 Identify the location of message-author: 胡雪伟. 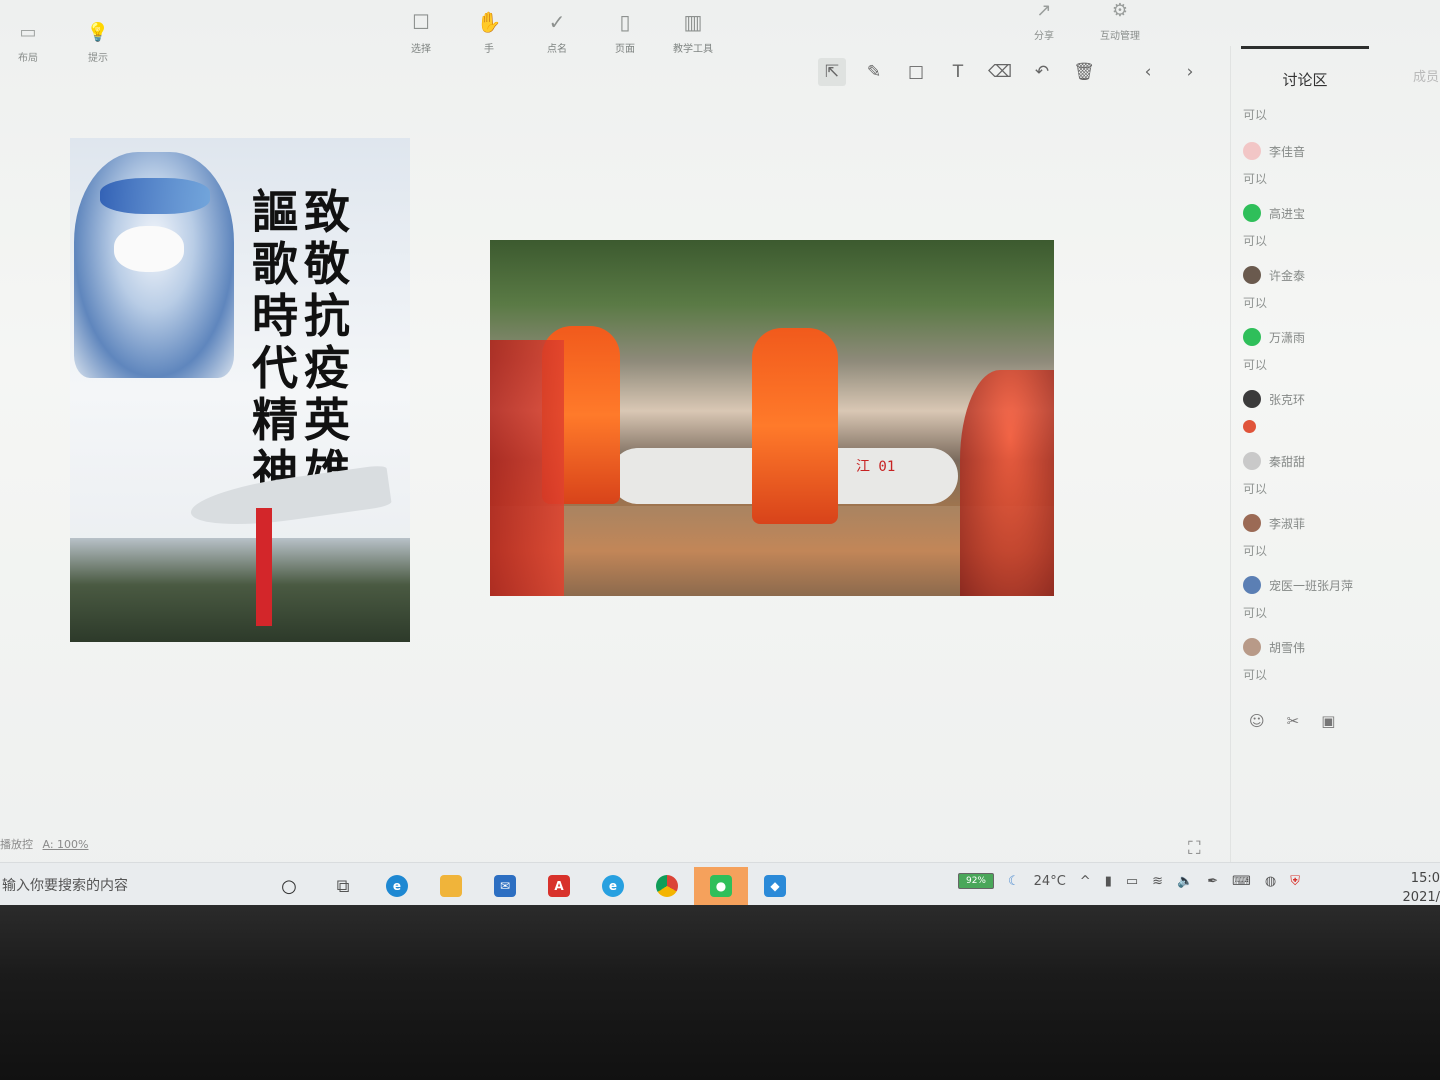
(1287, 647).